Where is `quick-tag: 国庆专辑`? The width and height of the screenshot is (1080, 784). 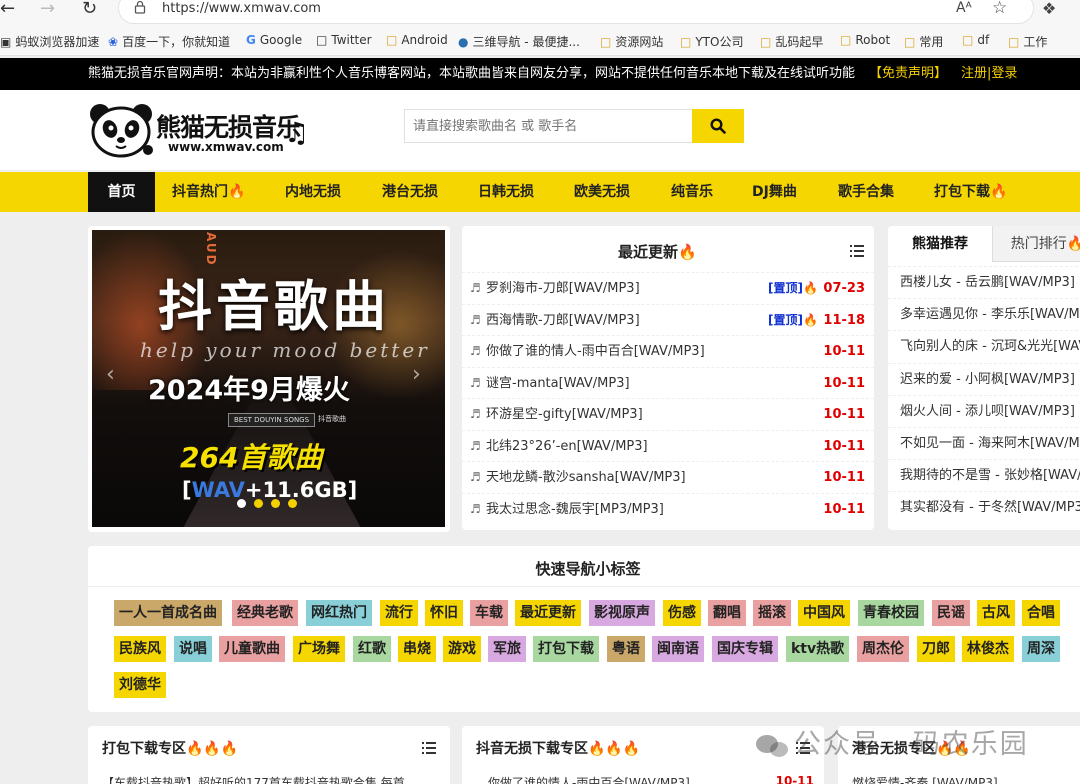 quick-tag: 国庆专辑 is located at coordinates (745, 649).